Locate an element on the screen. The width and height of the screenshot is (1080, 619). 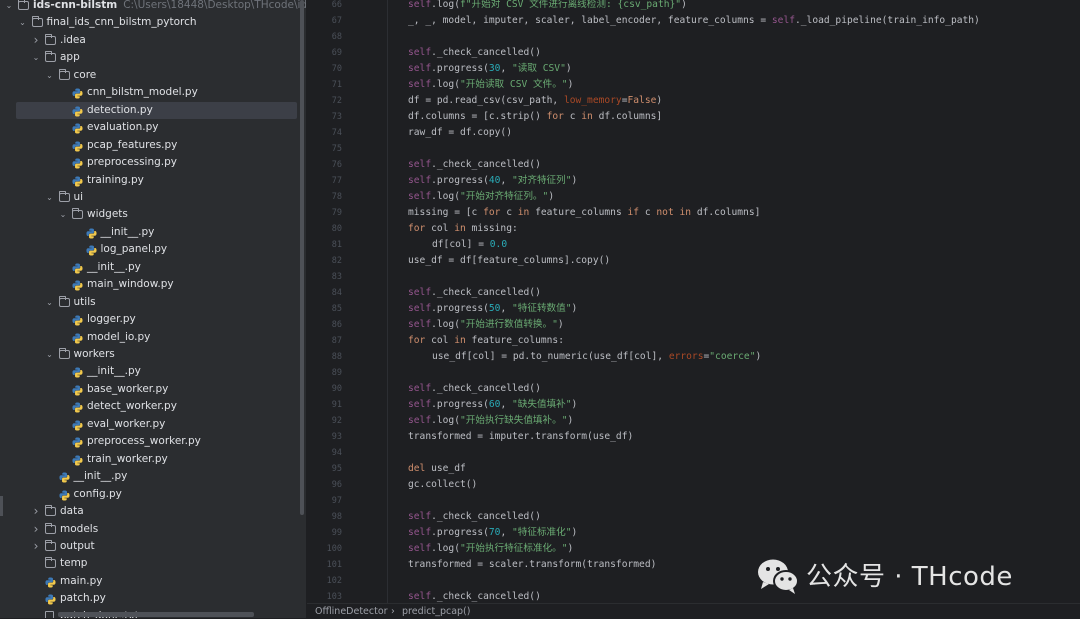
tree-file: patch.py is located at coordinates (153, 598).